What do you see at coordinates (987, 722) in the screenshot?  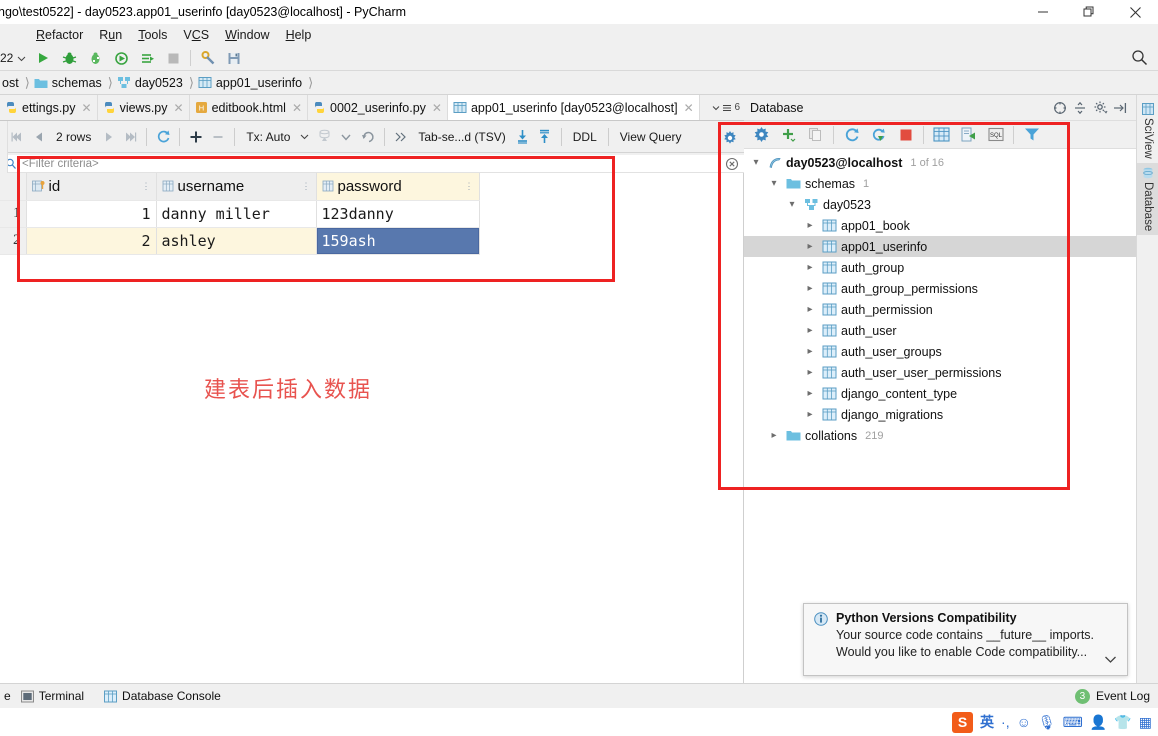 I see `chinese-input-icon: 英` at bounding box center [987, 722].